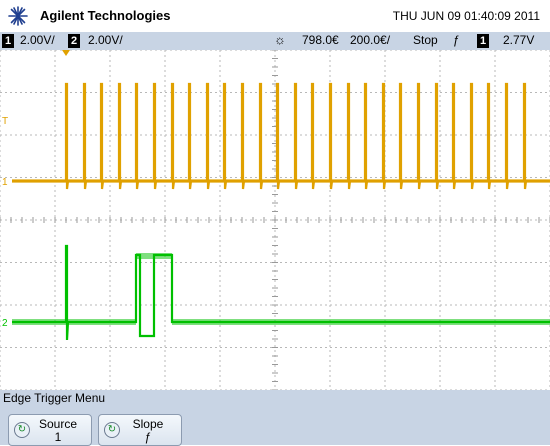 The image size is (550, 446). Describe the element at coordinates (519, 40) in the screenshot. I see `trigger-level: 2.77V` at that location.